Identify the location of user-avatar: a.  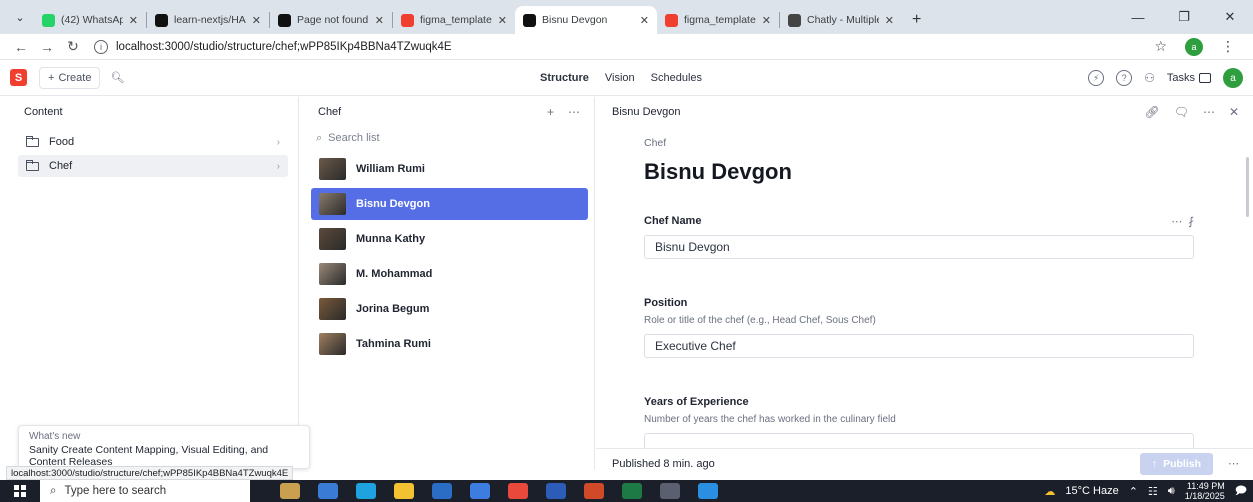
(1233, 78).